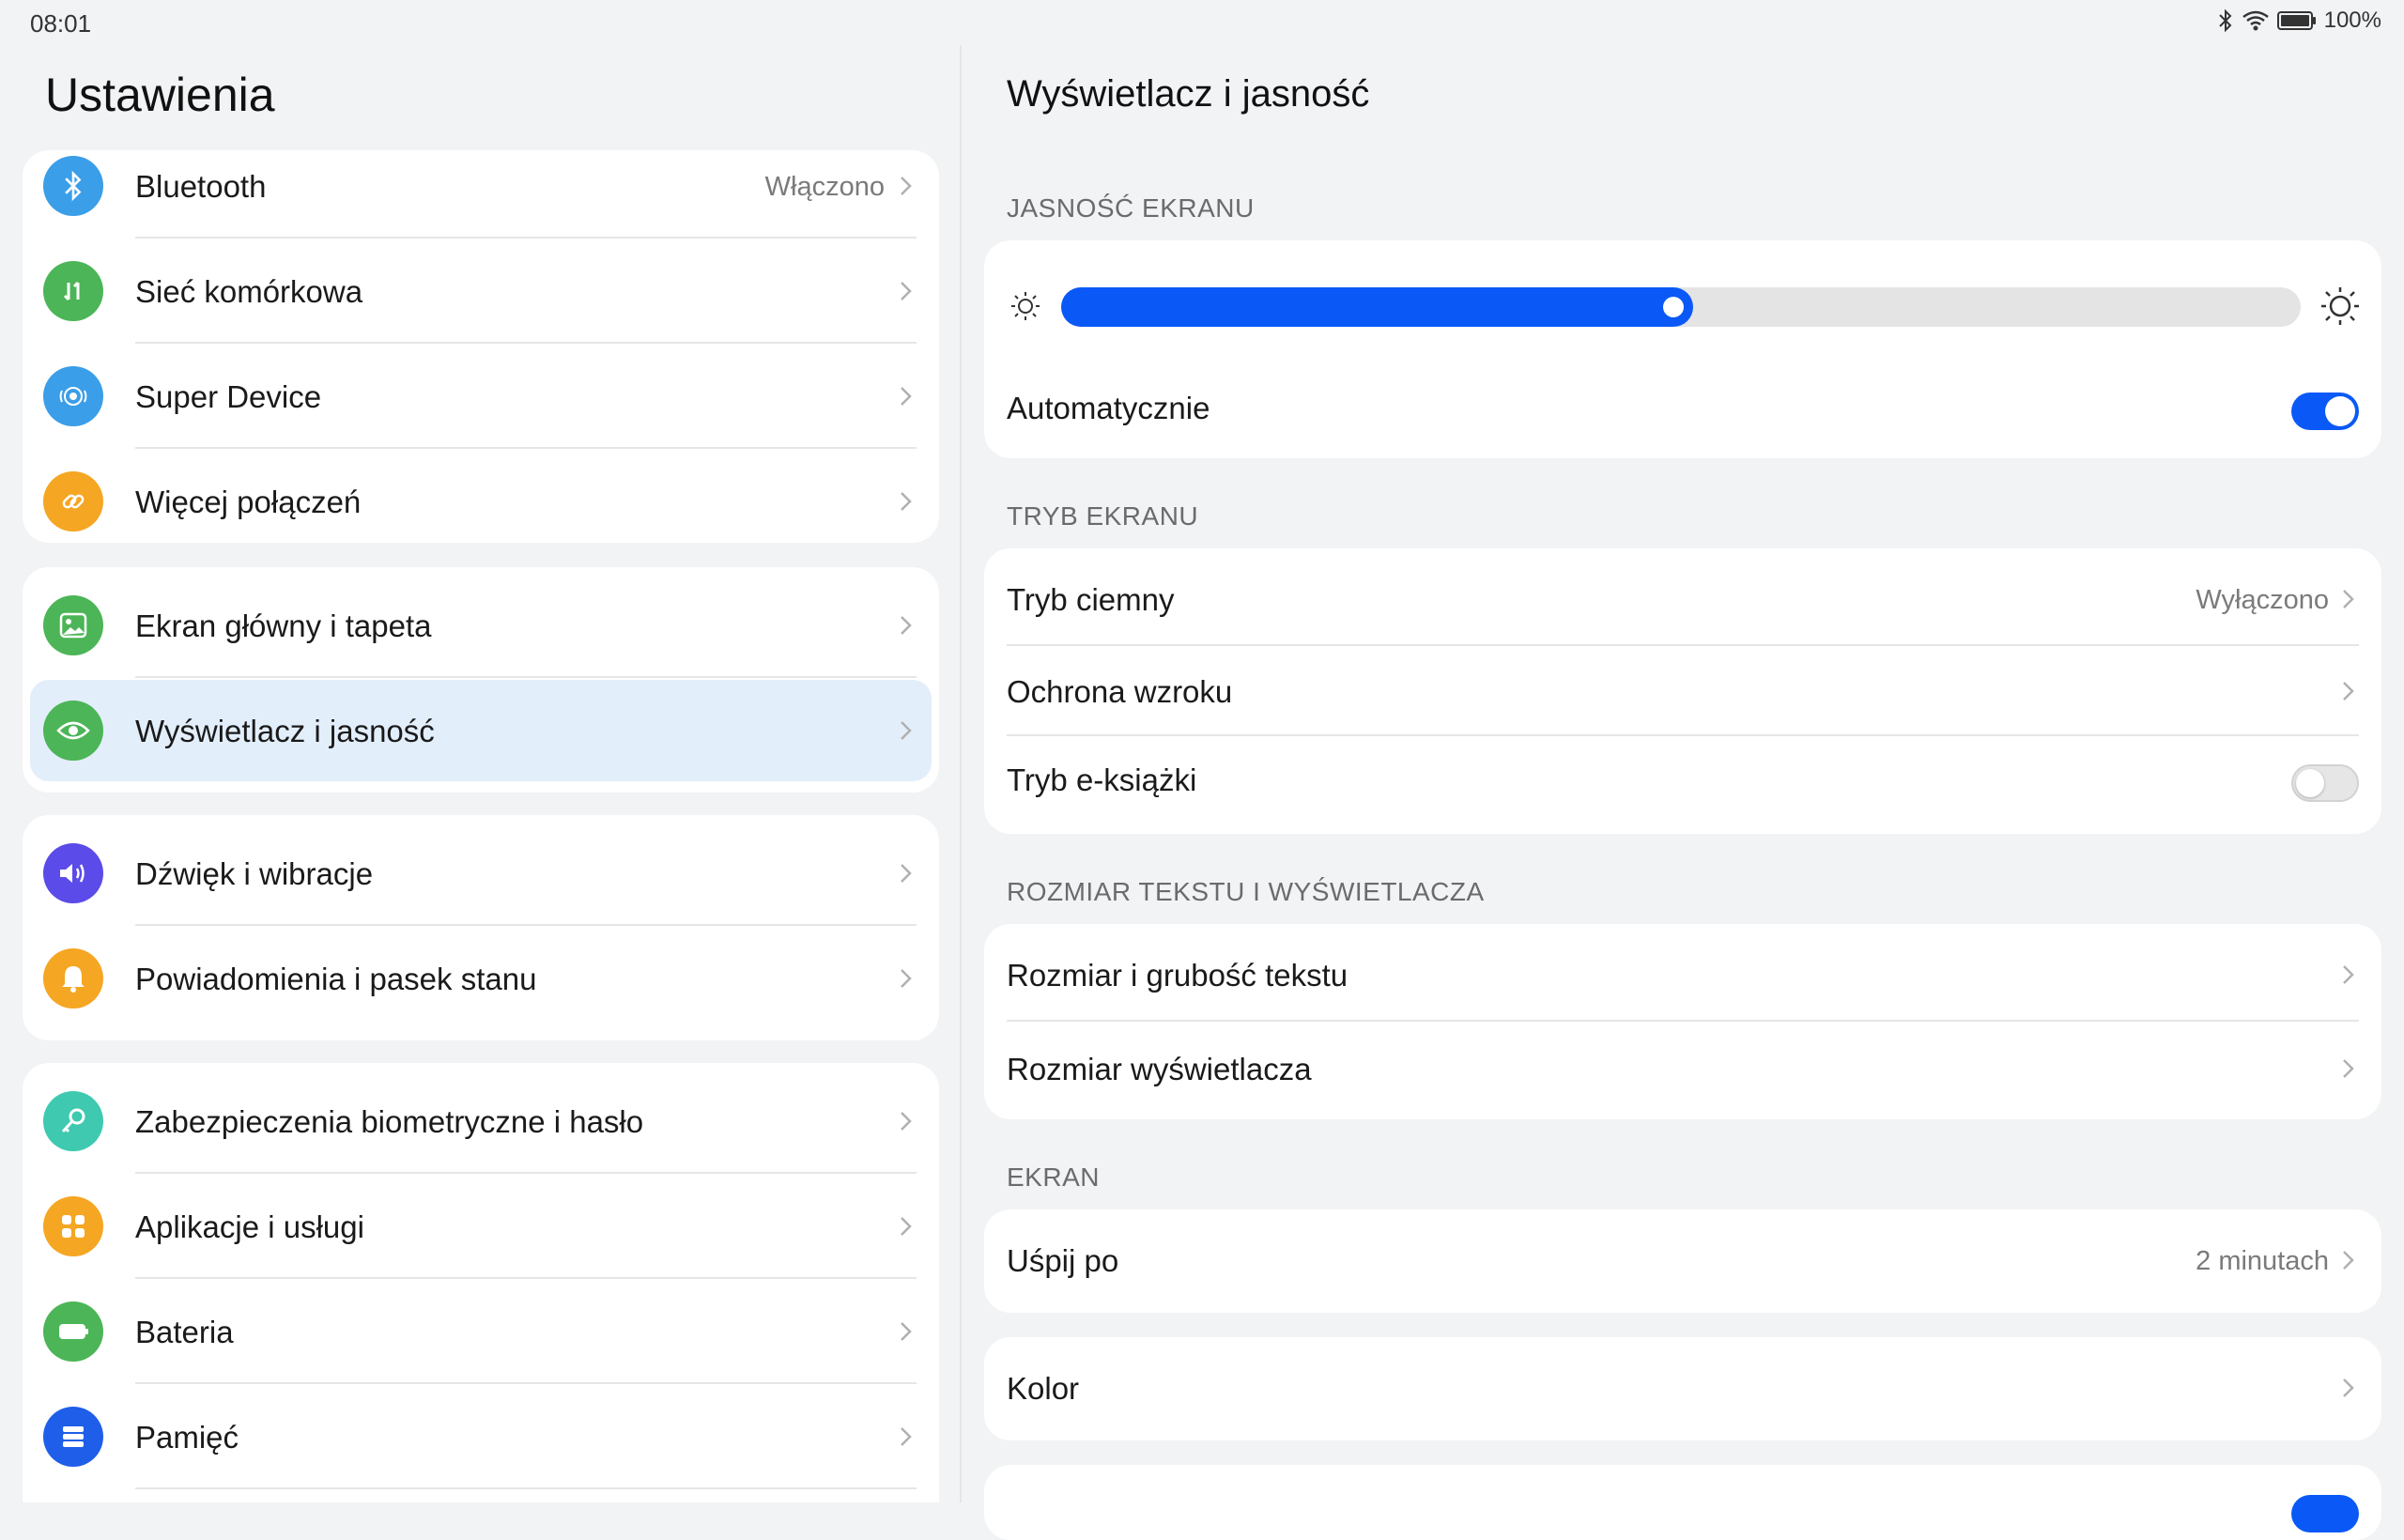  Describe the element at coordinates (184, 1332) in the screenshot. I see `sidebar-item-label: Bateria` at that location.